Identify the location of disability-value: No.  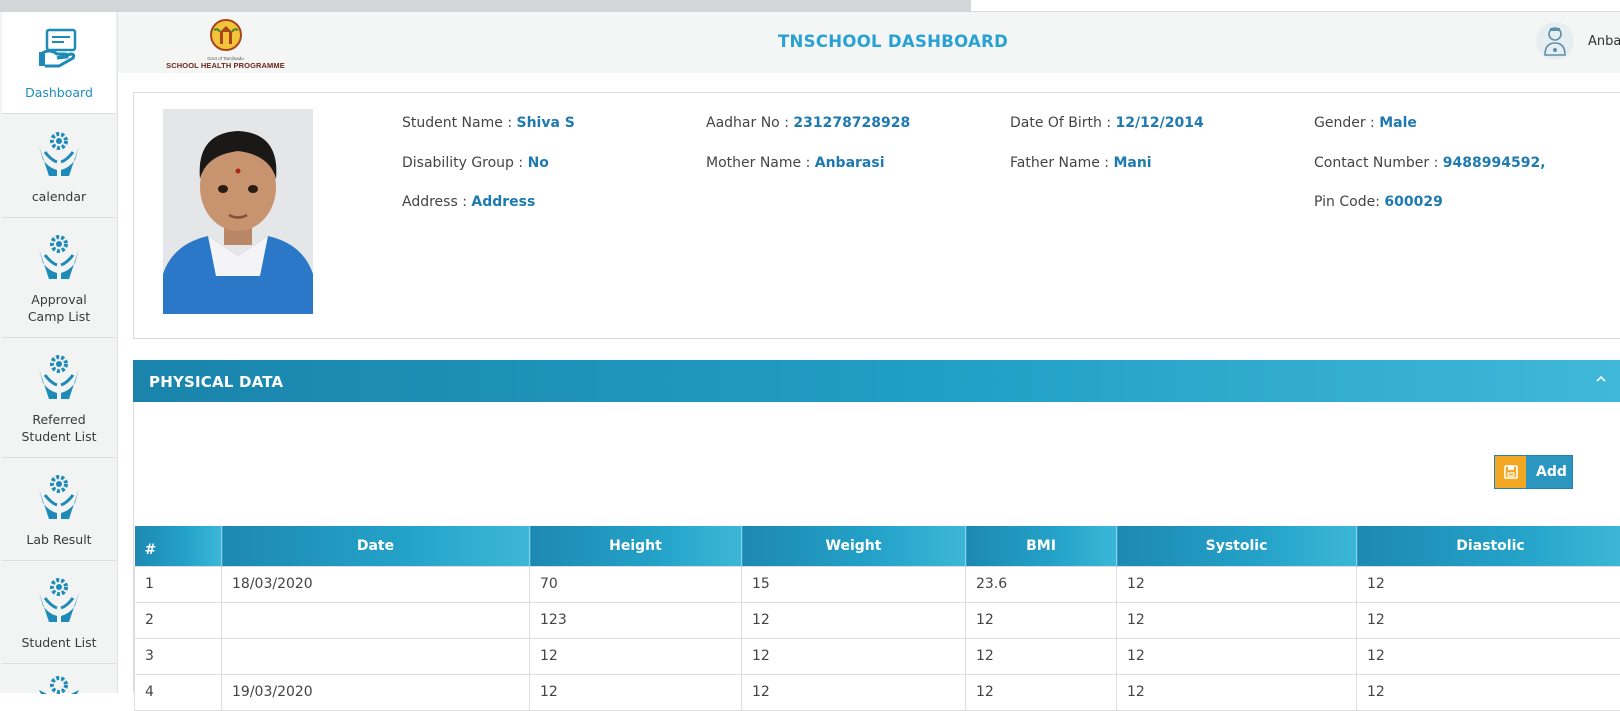
(538, 163).